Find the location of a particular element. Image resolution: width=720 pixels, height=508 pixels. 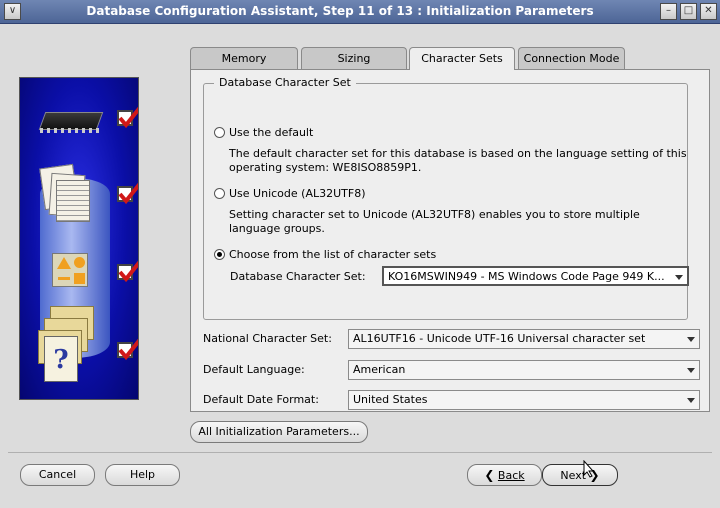

radio-use-unicode: Use Unicode (AL32UTF8) is located at coordinates (289, 193).